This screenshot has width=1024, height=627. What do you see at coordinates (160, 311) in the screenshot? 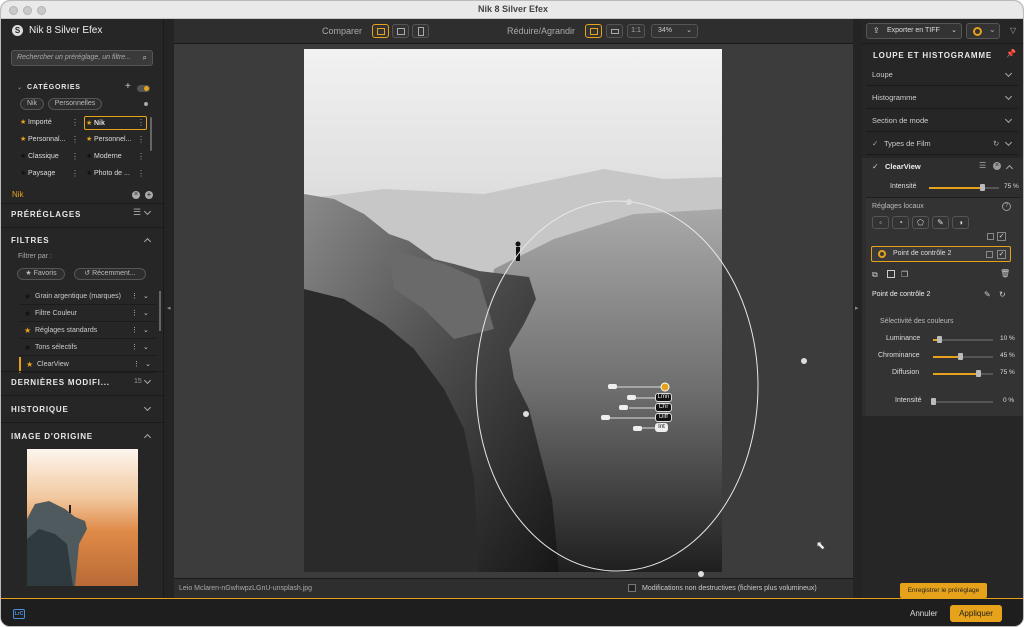
I see `filters-scrollbar` at bounding box center [160, 311].